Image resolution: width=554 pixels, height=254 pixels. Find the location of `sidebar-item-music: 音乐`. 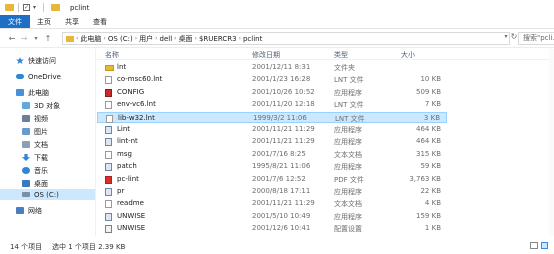

sidebar-item-music: 音乐 is located at coordinates (35, 170).